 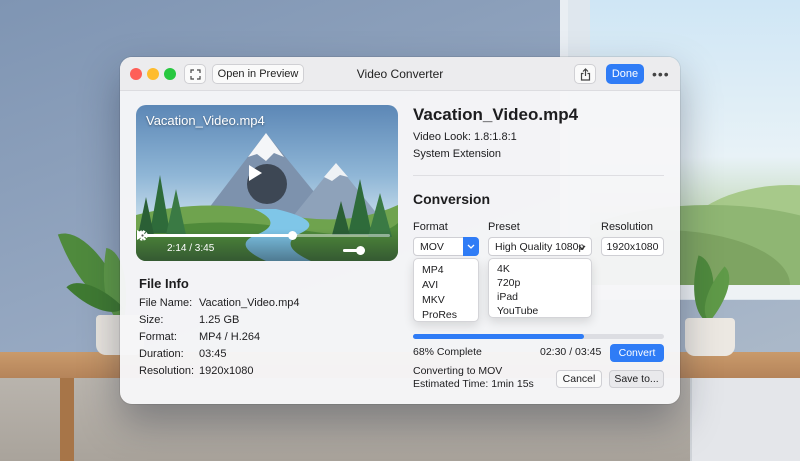 What do you see at coordinates (540, 288) in the screenshot?
I see `preset-dropdown-menu: 4K 720p iPad YouTube` at bounding box center [540, 288].